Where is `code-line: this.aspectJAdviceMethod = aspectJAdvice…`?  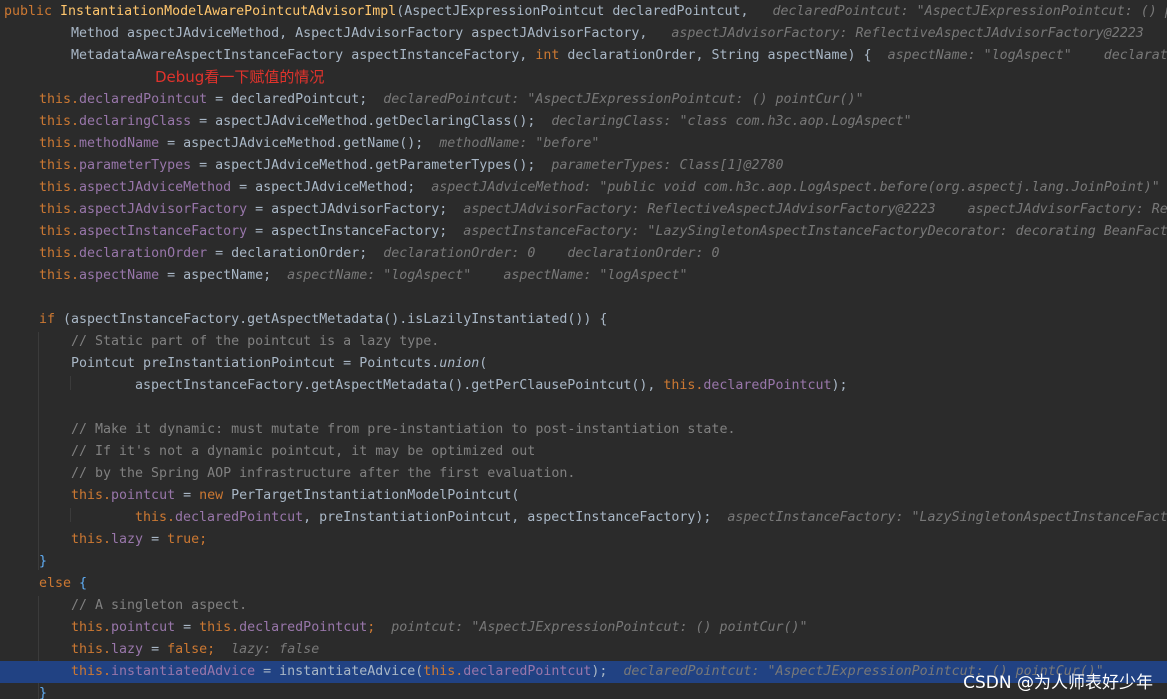
code-line: this.aspectJAdviceMethod = aspectJAdvice… is located at coordinates (583, 188).